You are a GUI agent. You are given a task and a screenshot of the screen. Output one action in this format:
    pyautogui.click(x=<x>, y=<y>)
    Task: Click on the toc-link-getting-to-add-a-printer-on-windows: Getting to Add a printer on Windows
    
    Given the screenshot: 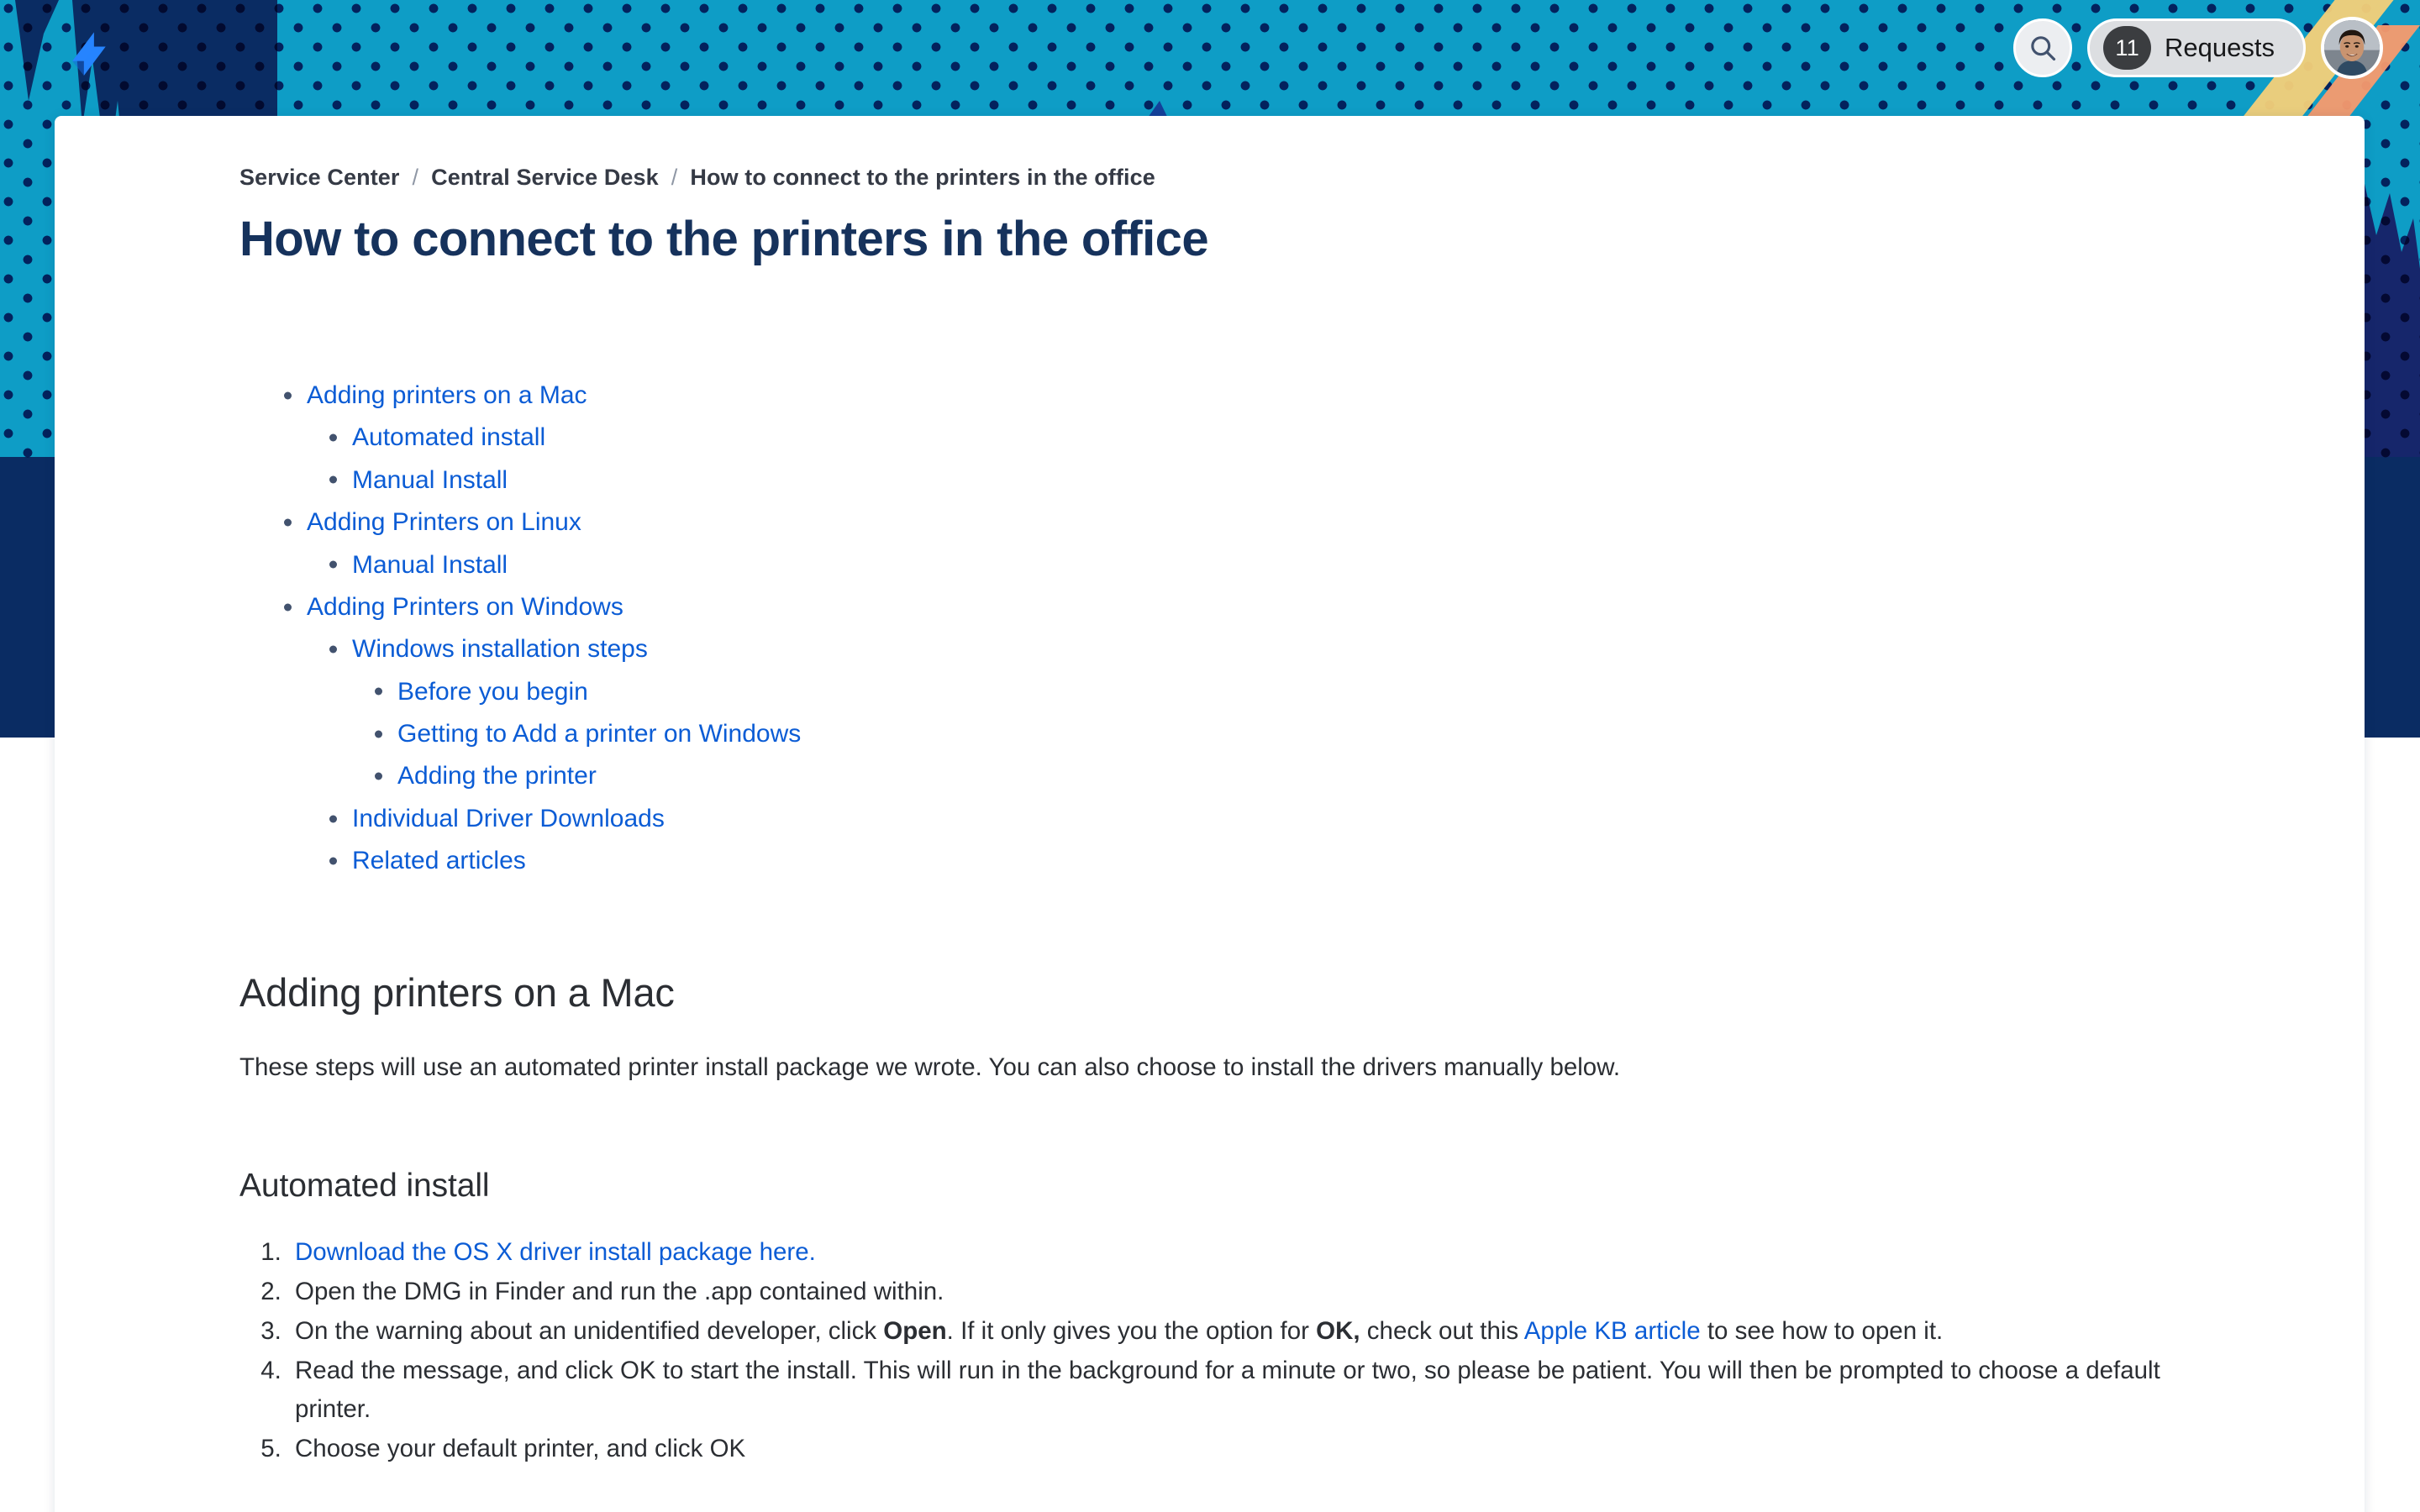 What is the action you would take?
    pyautogui.click(x=599, y=734)
    